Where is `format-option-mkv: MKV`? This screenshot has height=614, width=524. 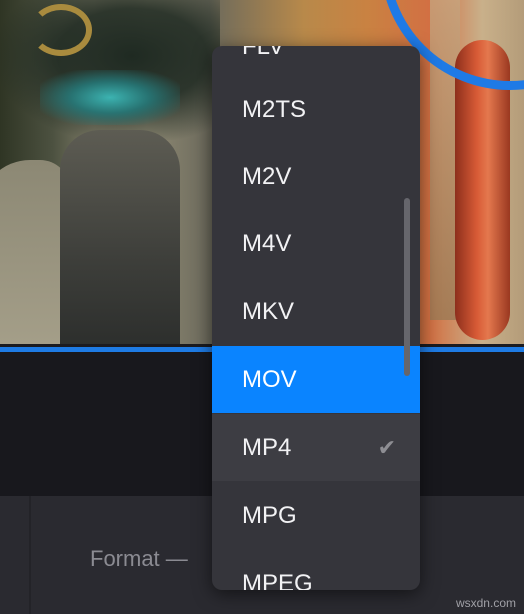 format-option-mkv: MKV is located at coordinates (316, 311).